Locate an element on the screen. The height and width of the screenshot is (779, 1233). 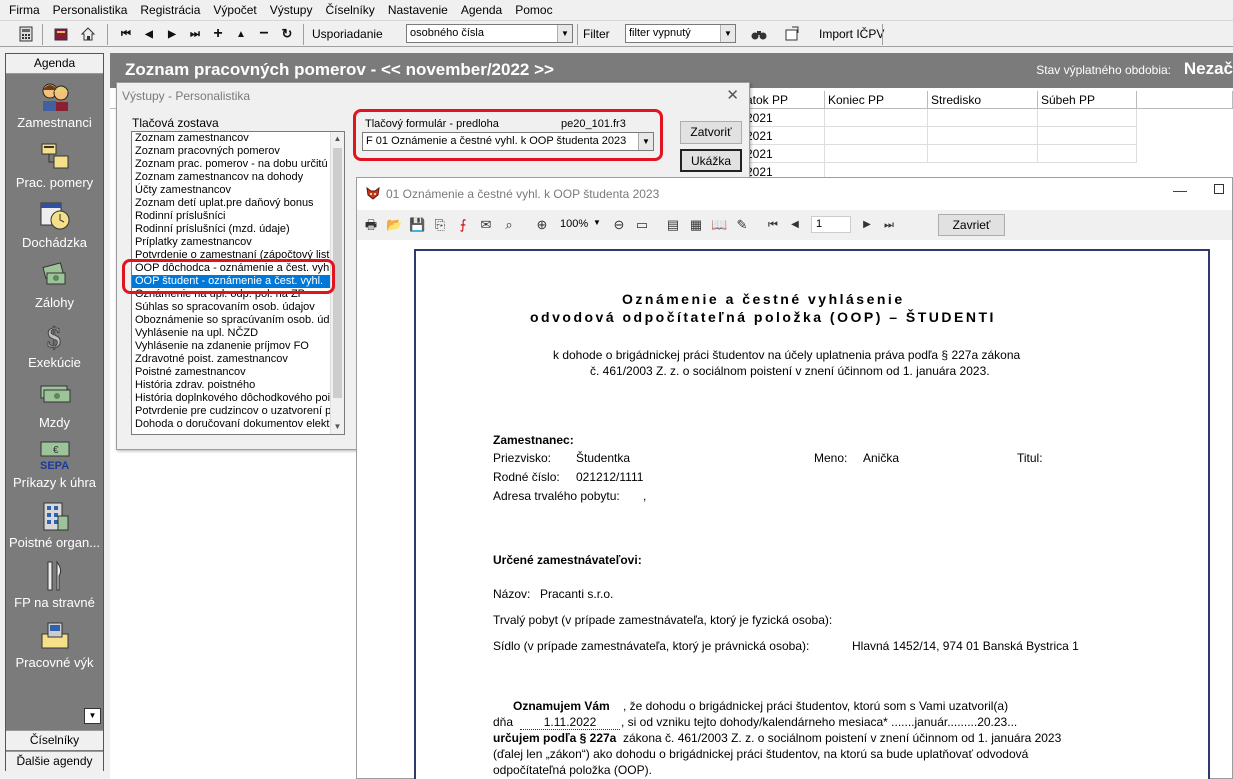
last-record-icon: ⏭ is located at coordinates (195, 34).